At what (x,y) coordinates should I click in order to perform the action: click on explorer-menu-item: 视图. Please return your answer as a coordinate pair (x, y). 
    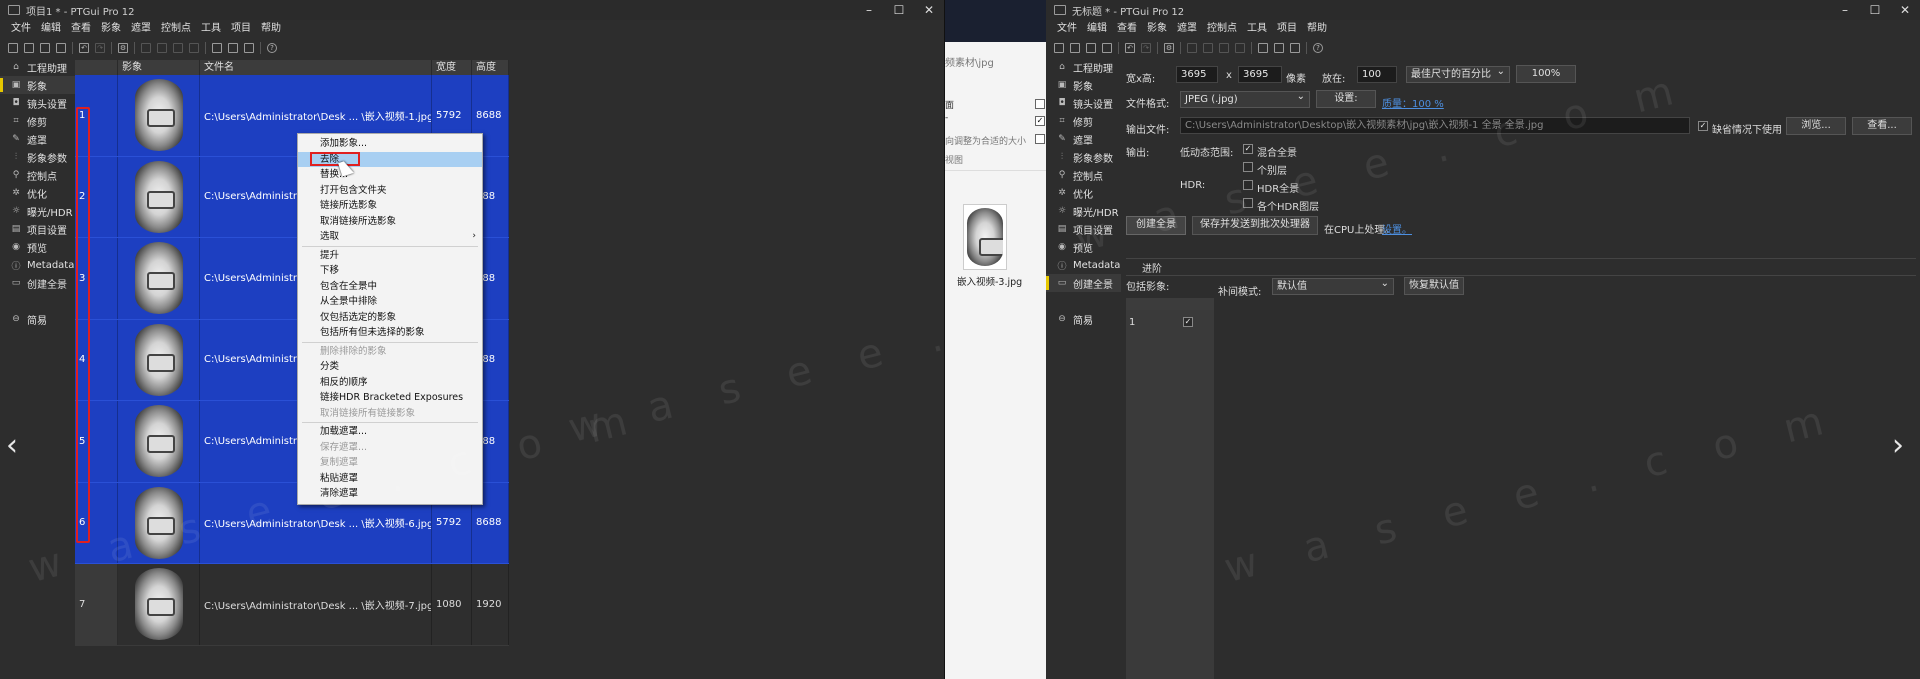
    Looking at the image, I should click on (954, 159).